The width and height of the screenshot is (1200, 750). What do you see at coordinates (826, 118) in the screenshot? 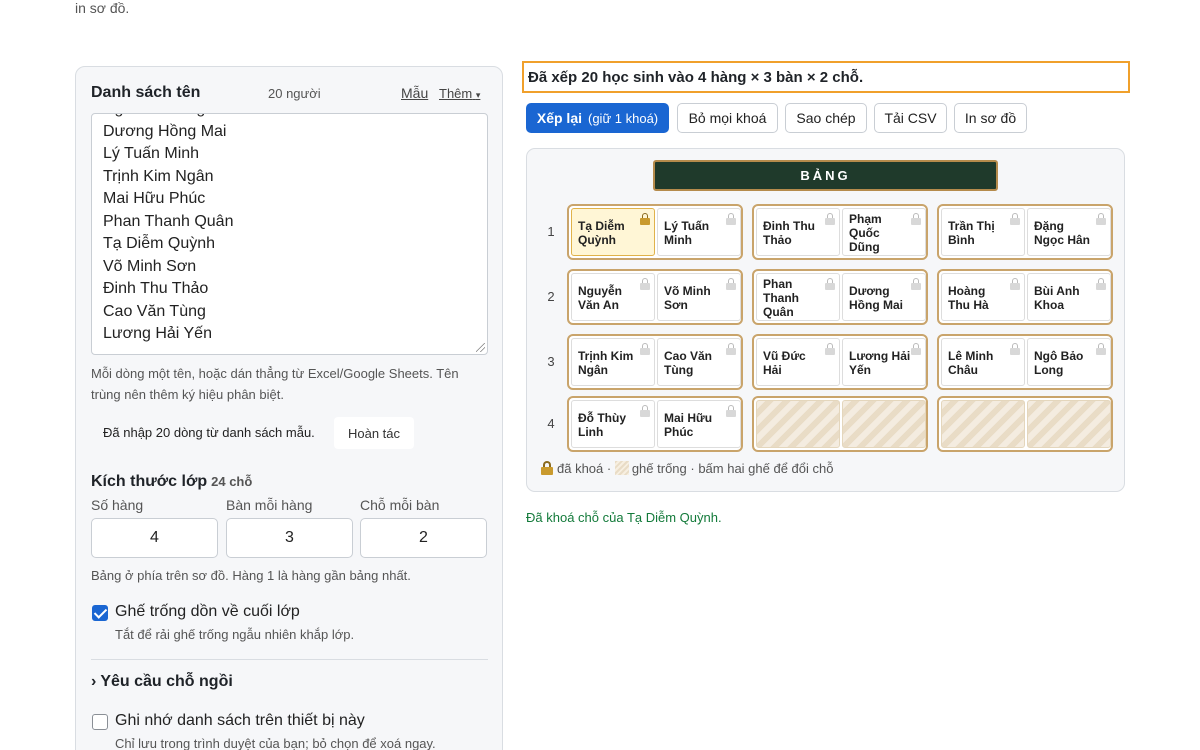
I see `copy-button: Sao chép` at bounding box center [826, 118].